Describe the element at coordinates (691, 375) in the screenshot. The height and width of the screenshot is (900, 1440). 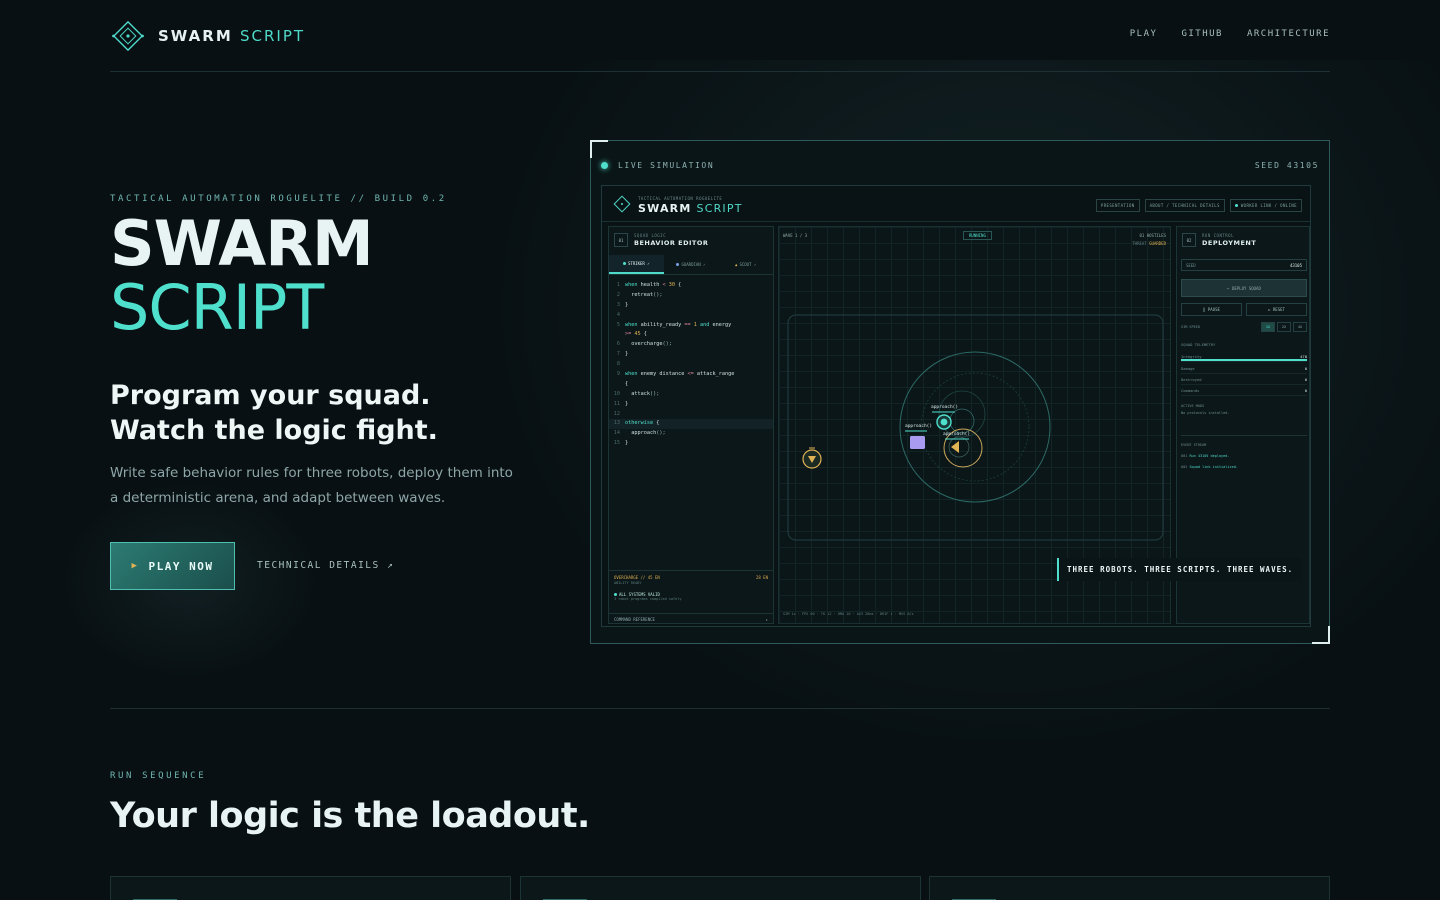
I see `code-line: 9 when enemy distance <= attack_range` at that location.